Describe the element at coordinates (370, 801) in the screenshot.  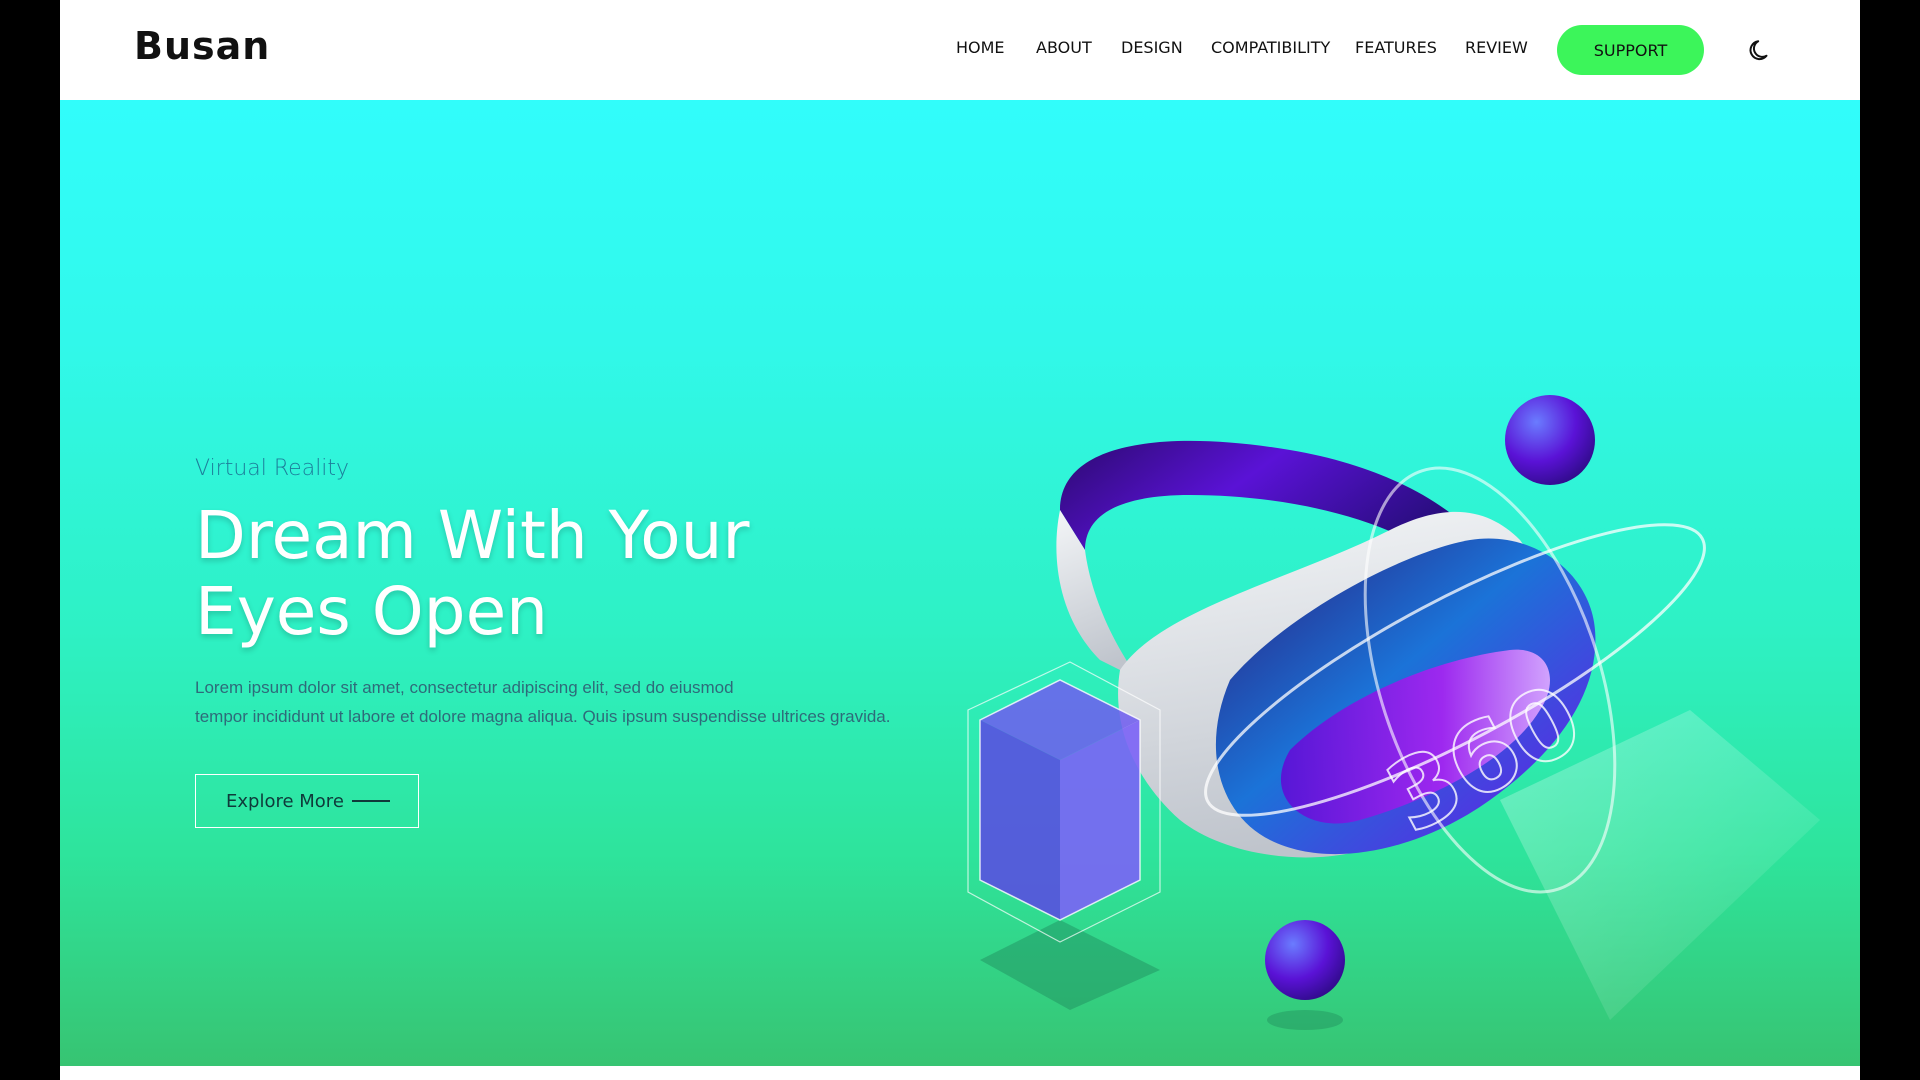
I see `arrow-line-icon` at that location.